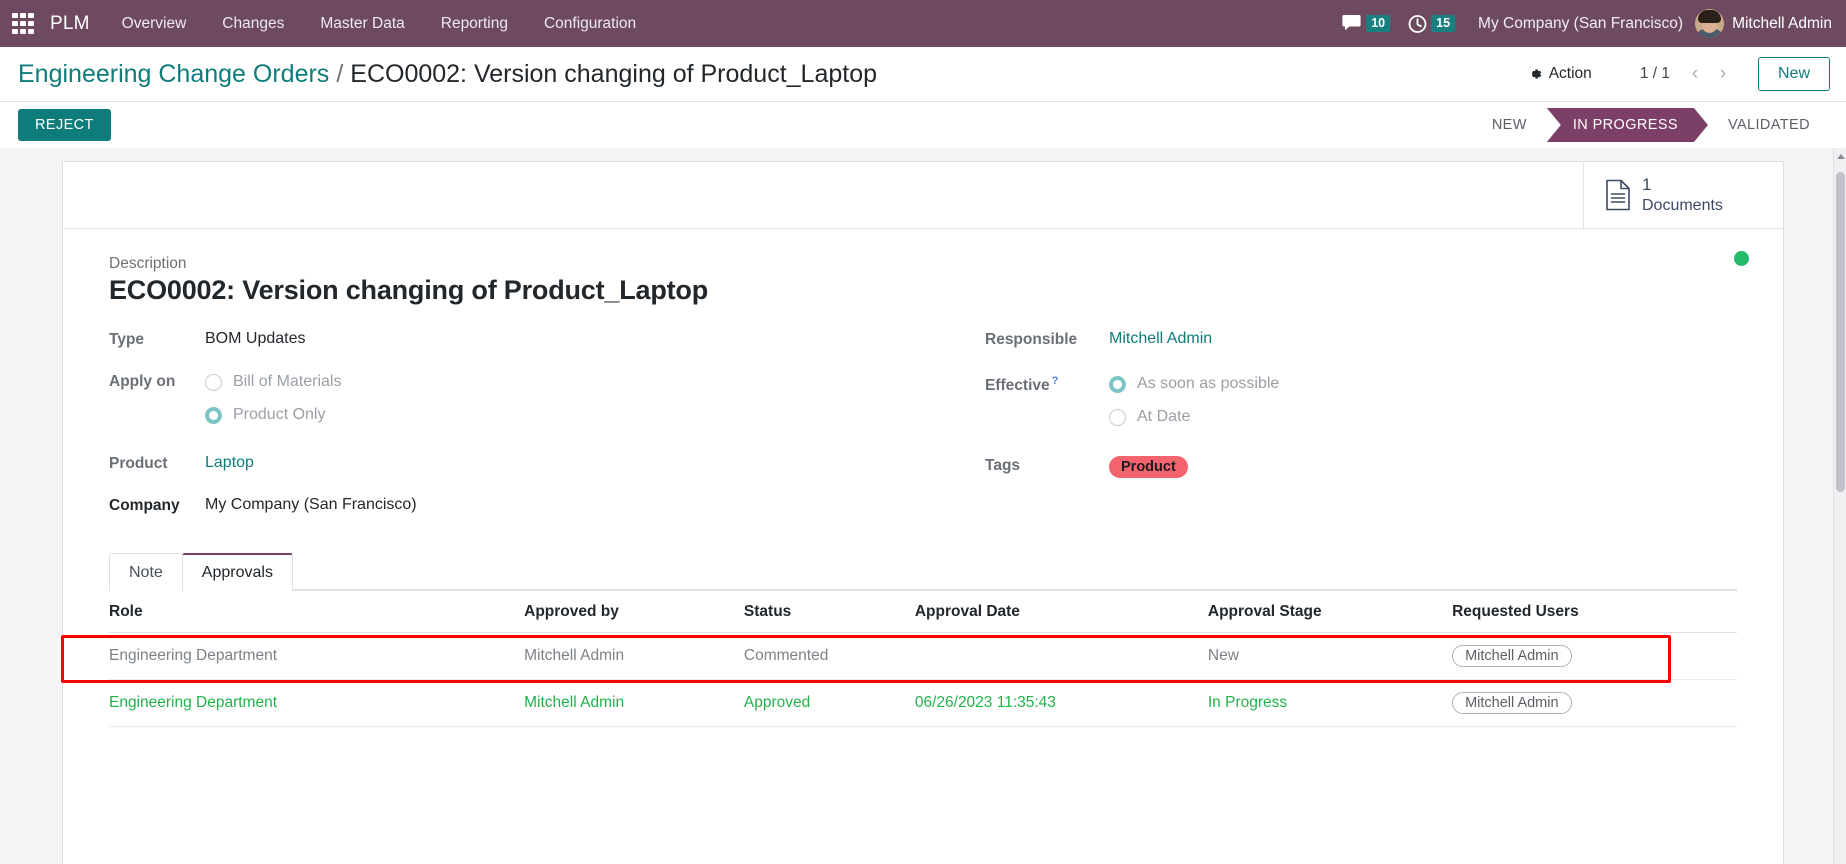 The height and width of the screenshot is (864, 1846). What do you see at coordinates (1061, 703) in the screenshot?
I see `cell-approval-date: 06/26/2023 11:35:43` at bounding box center [1061, 703].